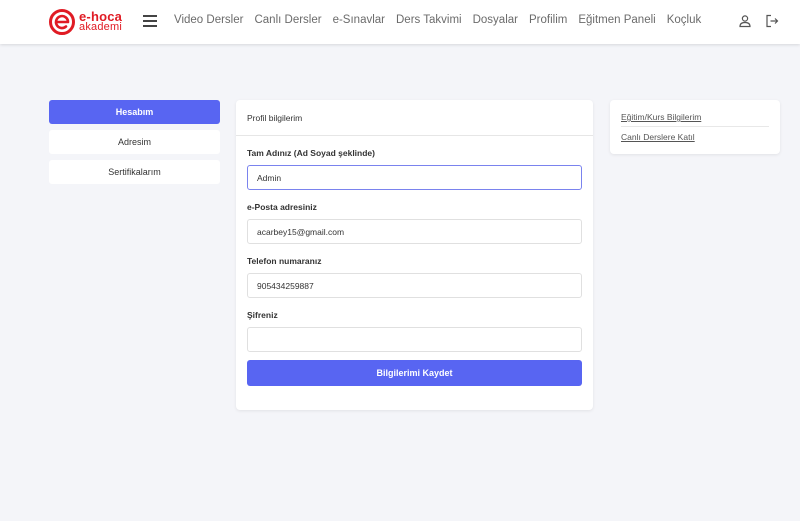  I want to click on education-info-link: Eğitim/Kurs Bilgilerim, so click(695, 119).